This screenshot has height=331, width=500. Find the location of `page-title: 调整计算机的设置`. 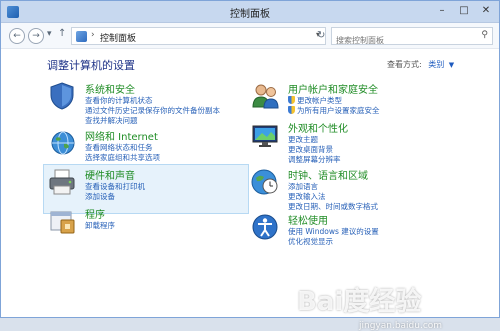

page-title: 调整计算机的设置 is located at coordinates (91, 65).